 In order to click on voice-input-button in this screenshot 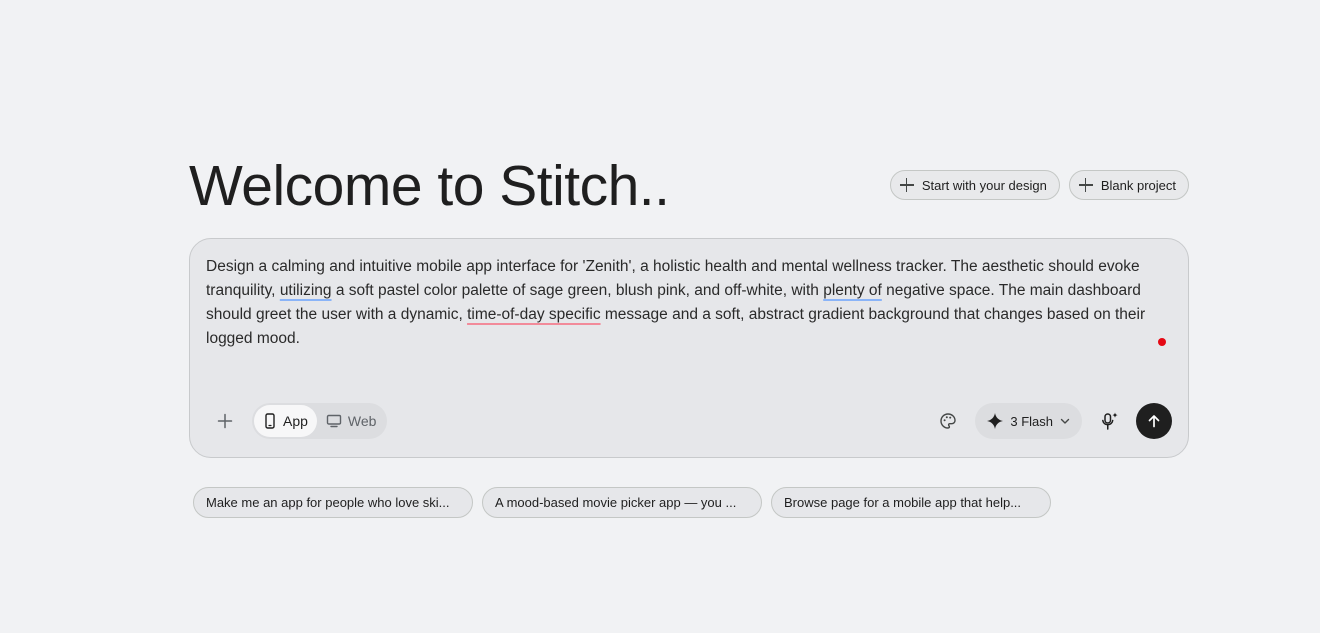, I will do `click(1109, 421)`.